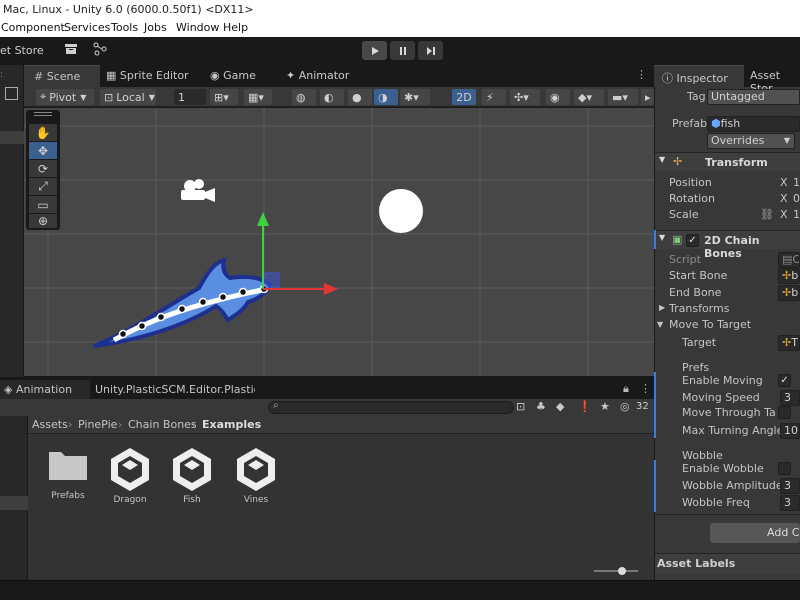  Describe the element at coordinates (525, 97) in the screenshot. I see `effects-icon: ✣▾` at that location.